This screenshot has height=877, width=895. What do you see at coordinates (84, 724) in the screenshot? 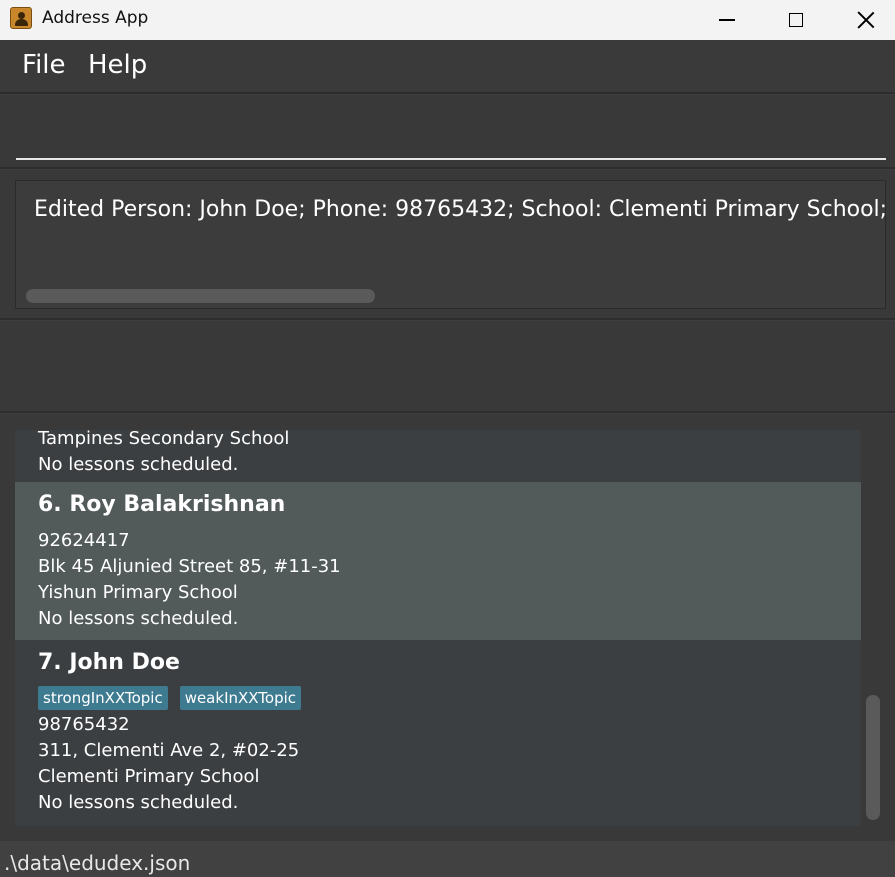
I see `person-phone: 98765432` at bounding box center [84, 724].